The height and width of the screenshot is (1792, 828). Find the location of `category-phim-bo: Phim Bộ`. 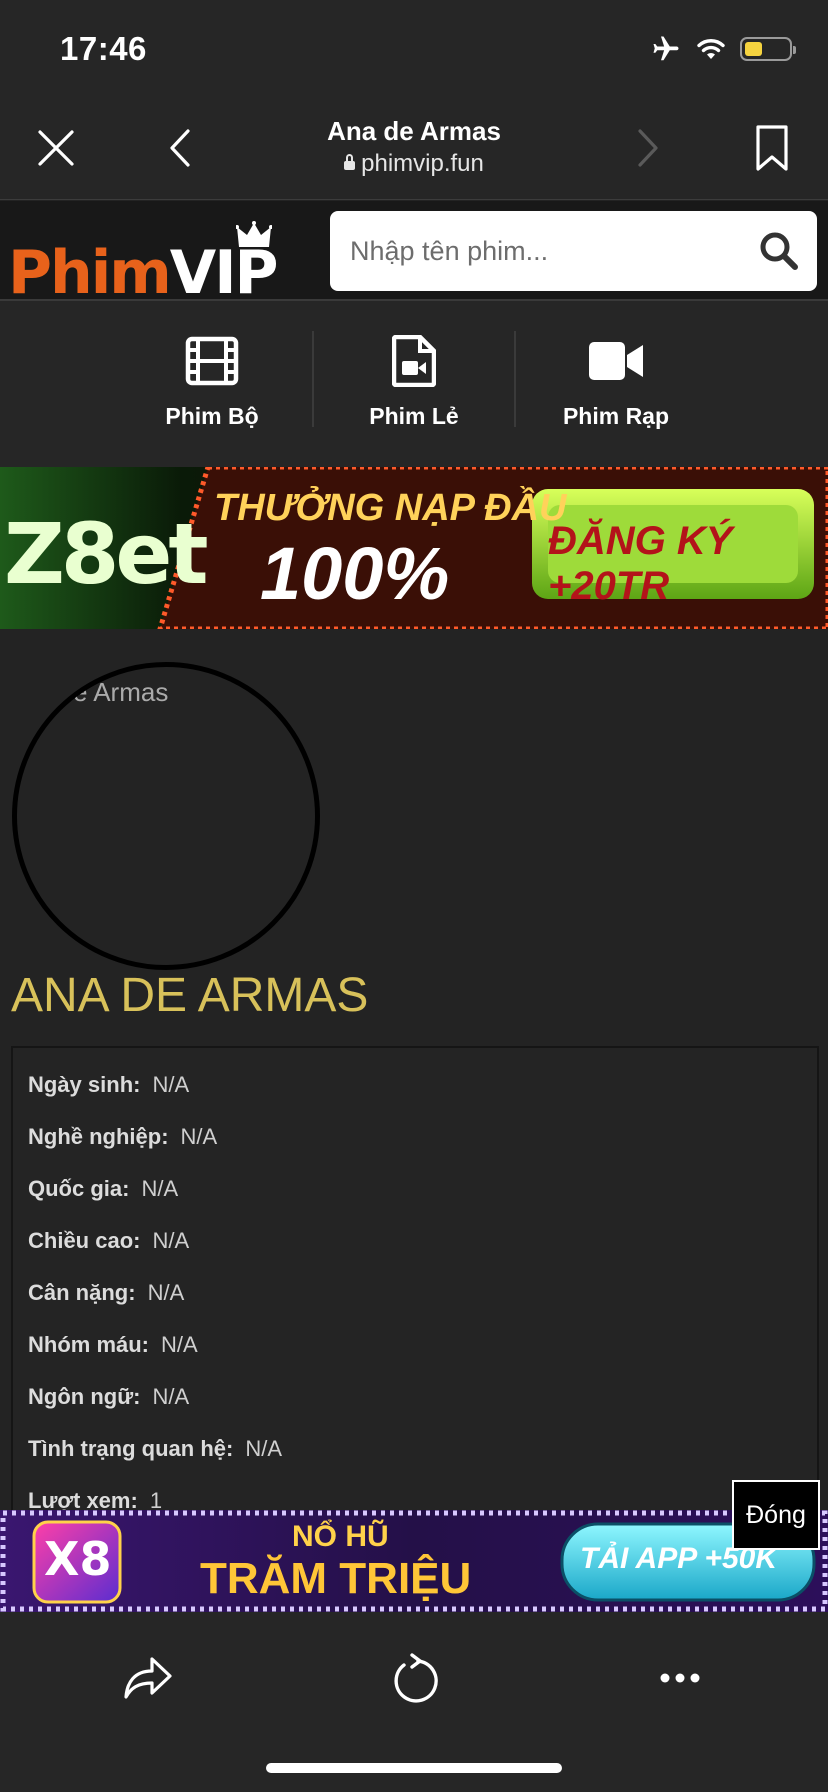

category-phim-bo: Phim Bộ is located at coordinates (212, 381).